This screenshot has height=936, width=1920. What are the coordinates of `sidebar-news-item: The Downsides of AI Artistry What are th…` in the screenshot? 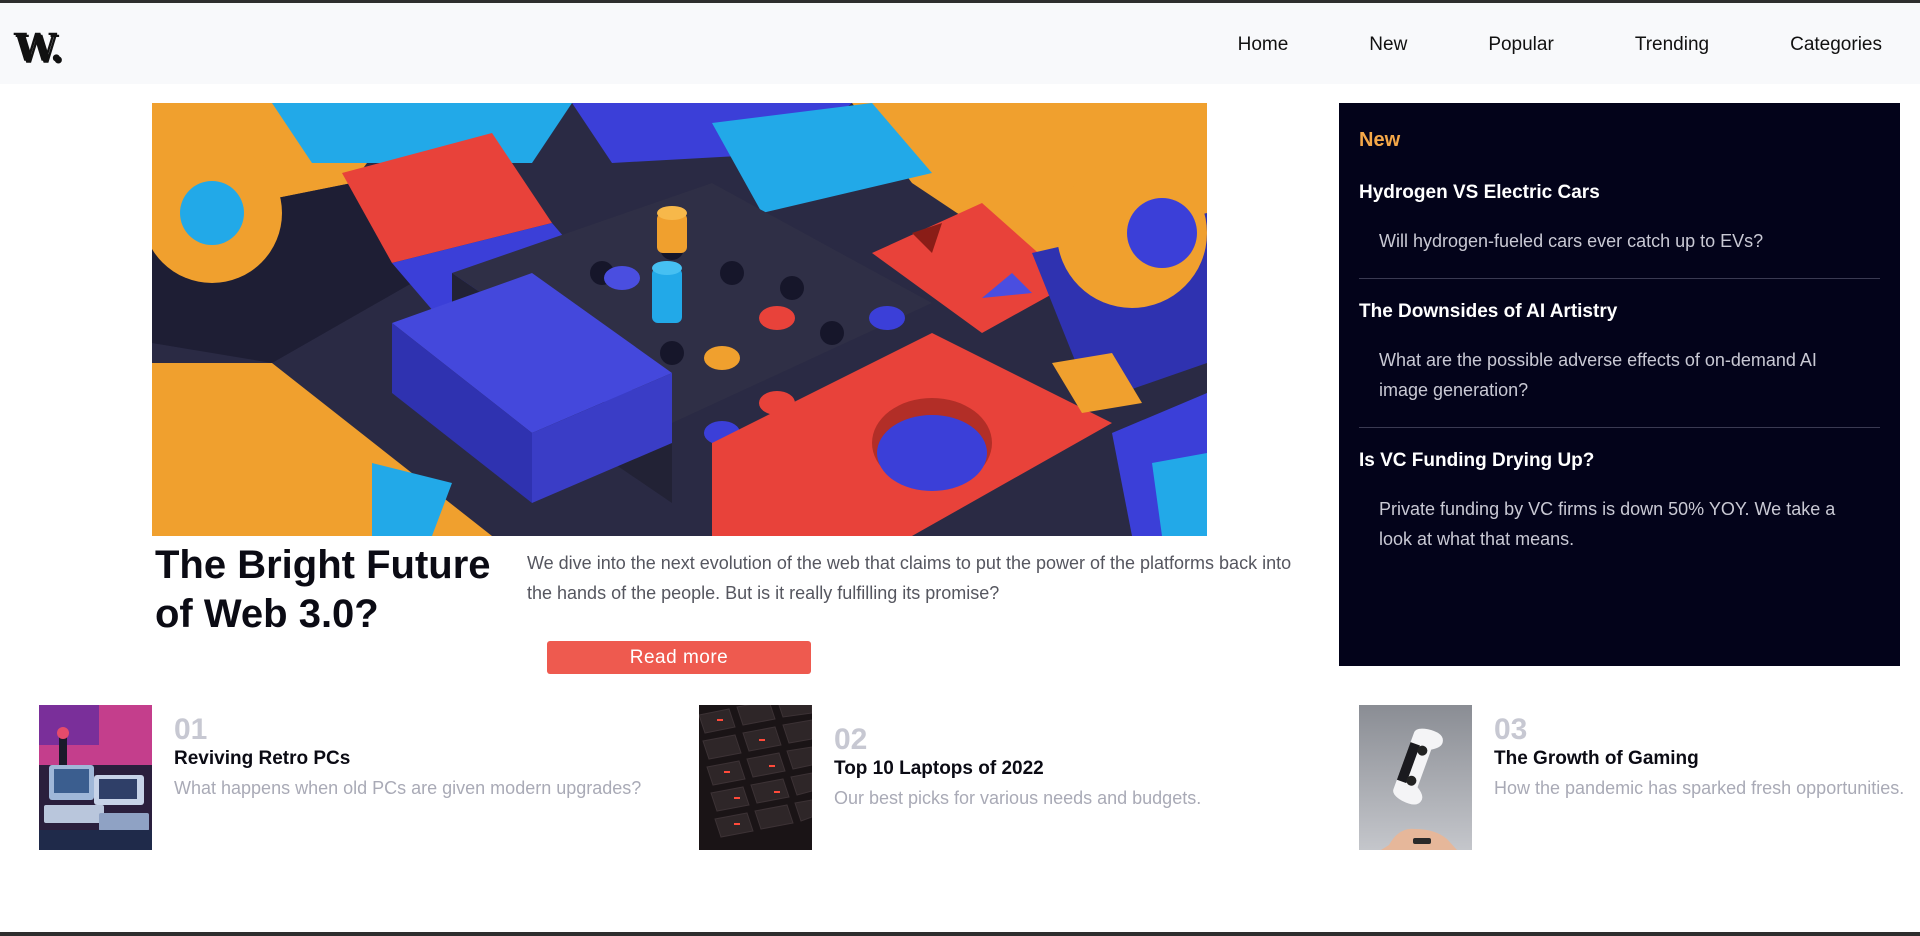 It's located at (1619, 352).